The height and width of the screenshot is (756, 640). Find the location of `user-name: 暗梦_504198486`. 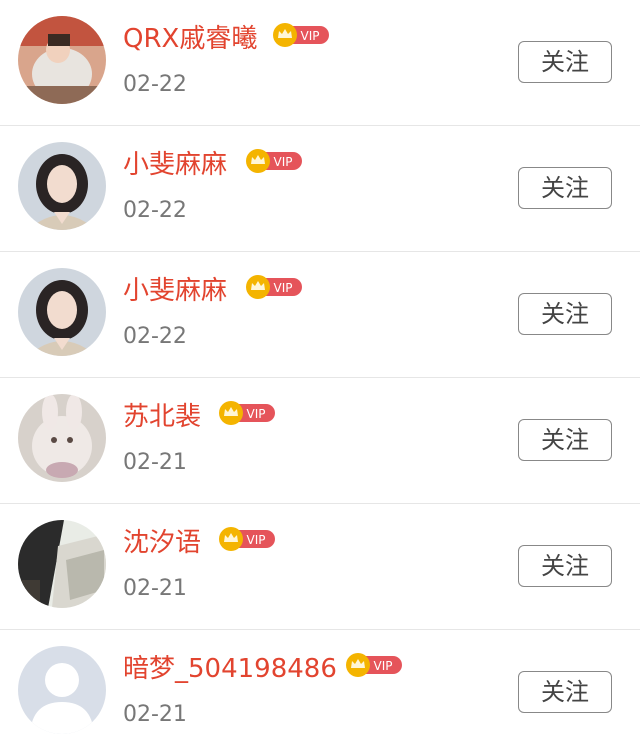

user-name: 暗梦_504198486 is located at coordinates (230, 669).